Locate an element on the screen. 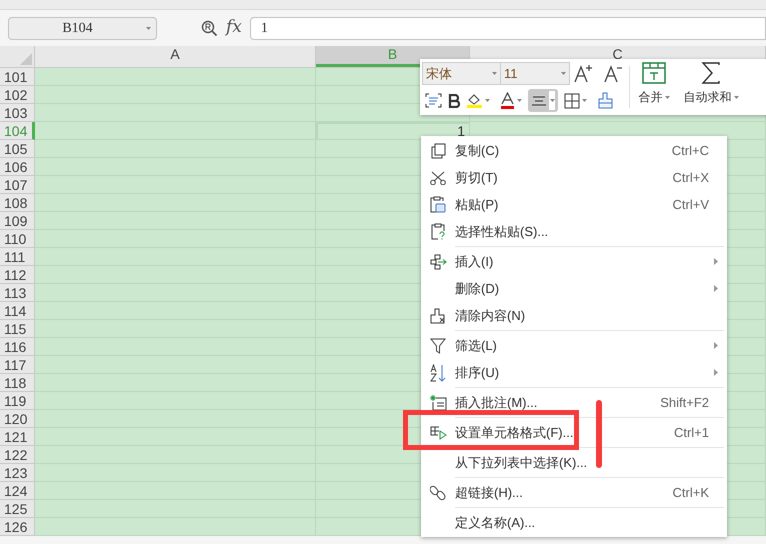  row-header: 122 is located at coordinates (17, 455).